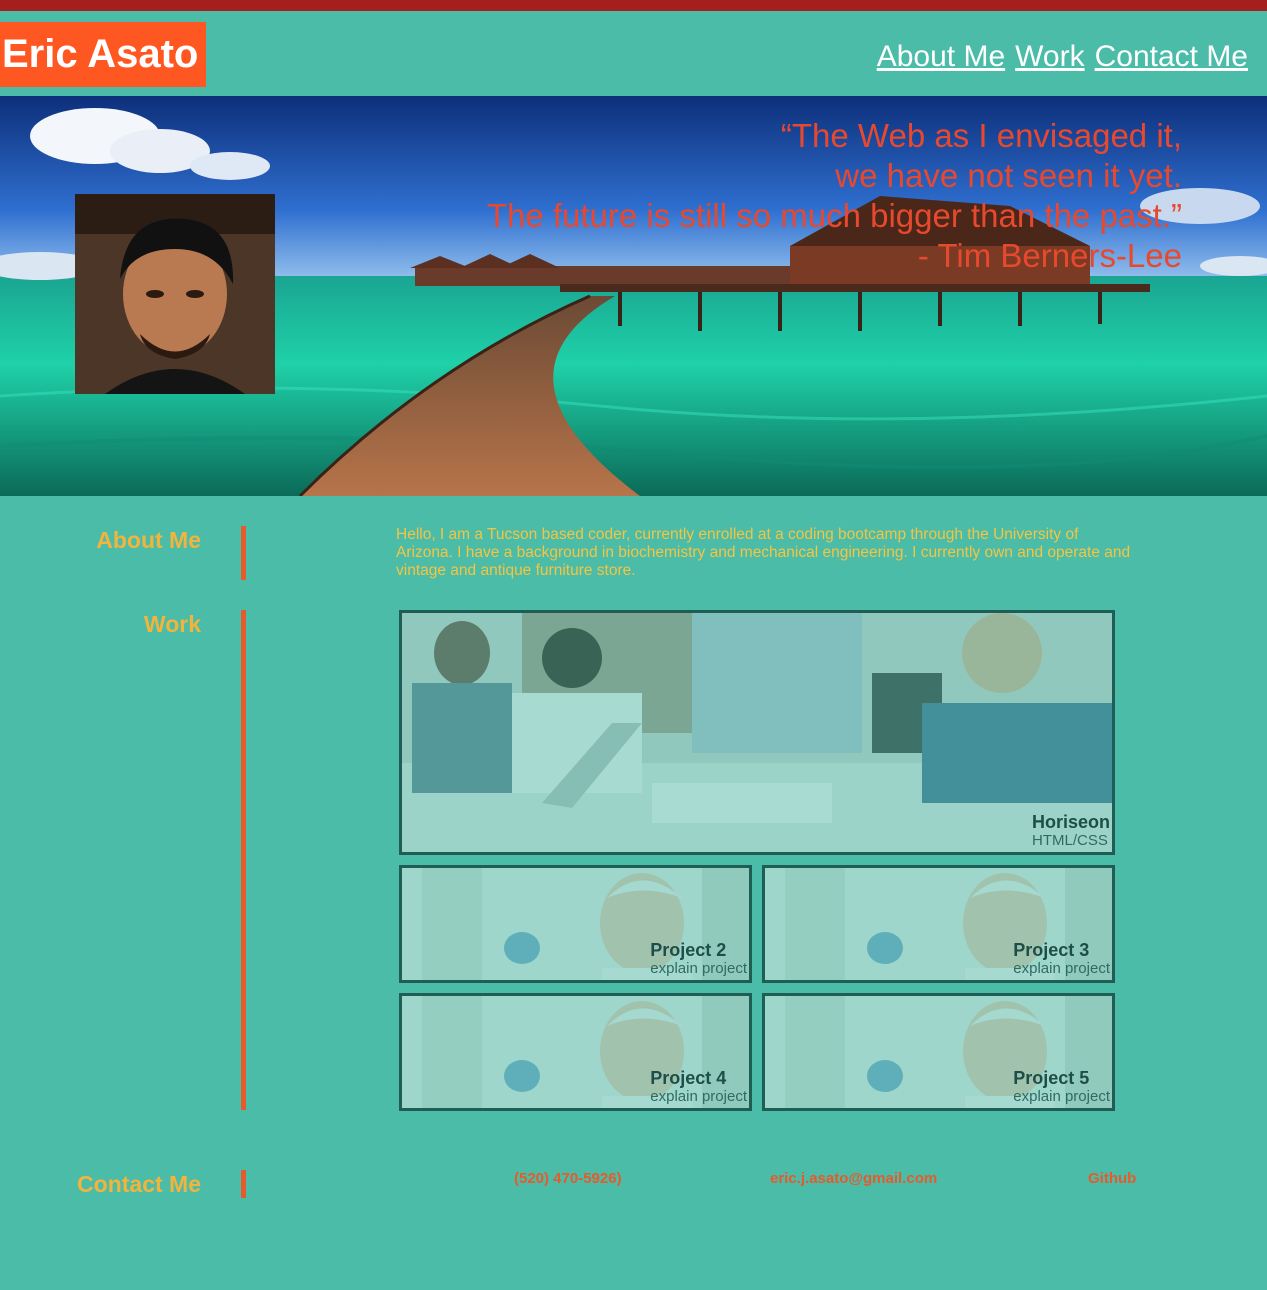 Image resolution: width=1267 pixels, height=1290 pixels. What do you see at coordinates (1069, 840) in the screenshot?
I see `project-subtitle: HTML/CSS` at bounding box center [1069, 840].